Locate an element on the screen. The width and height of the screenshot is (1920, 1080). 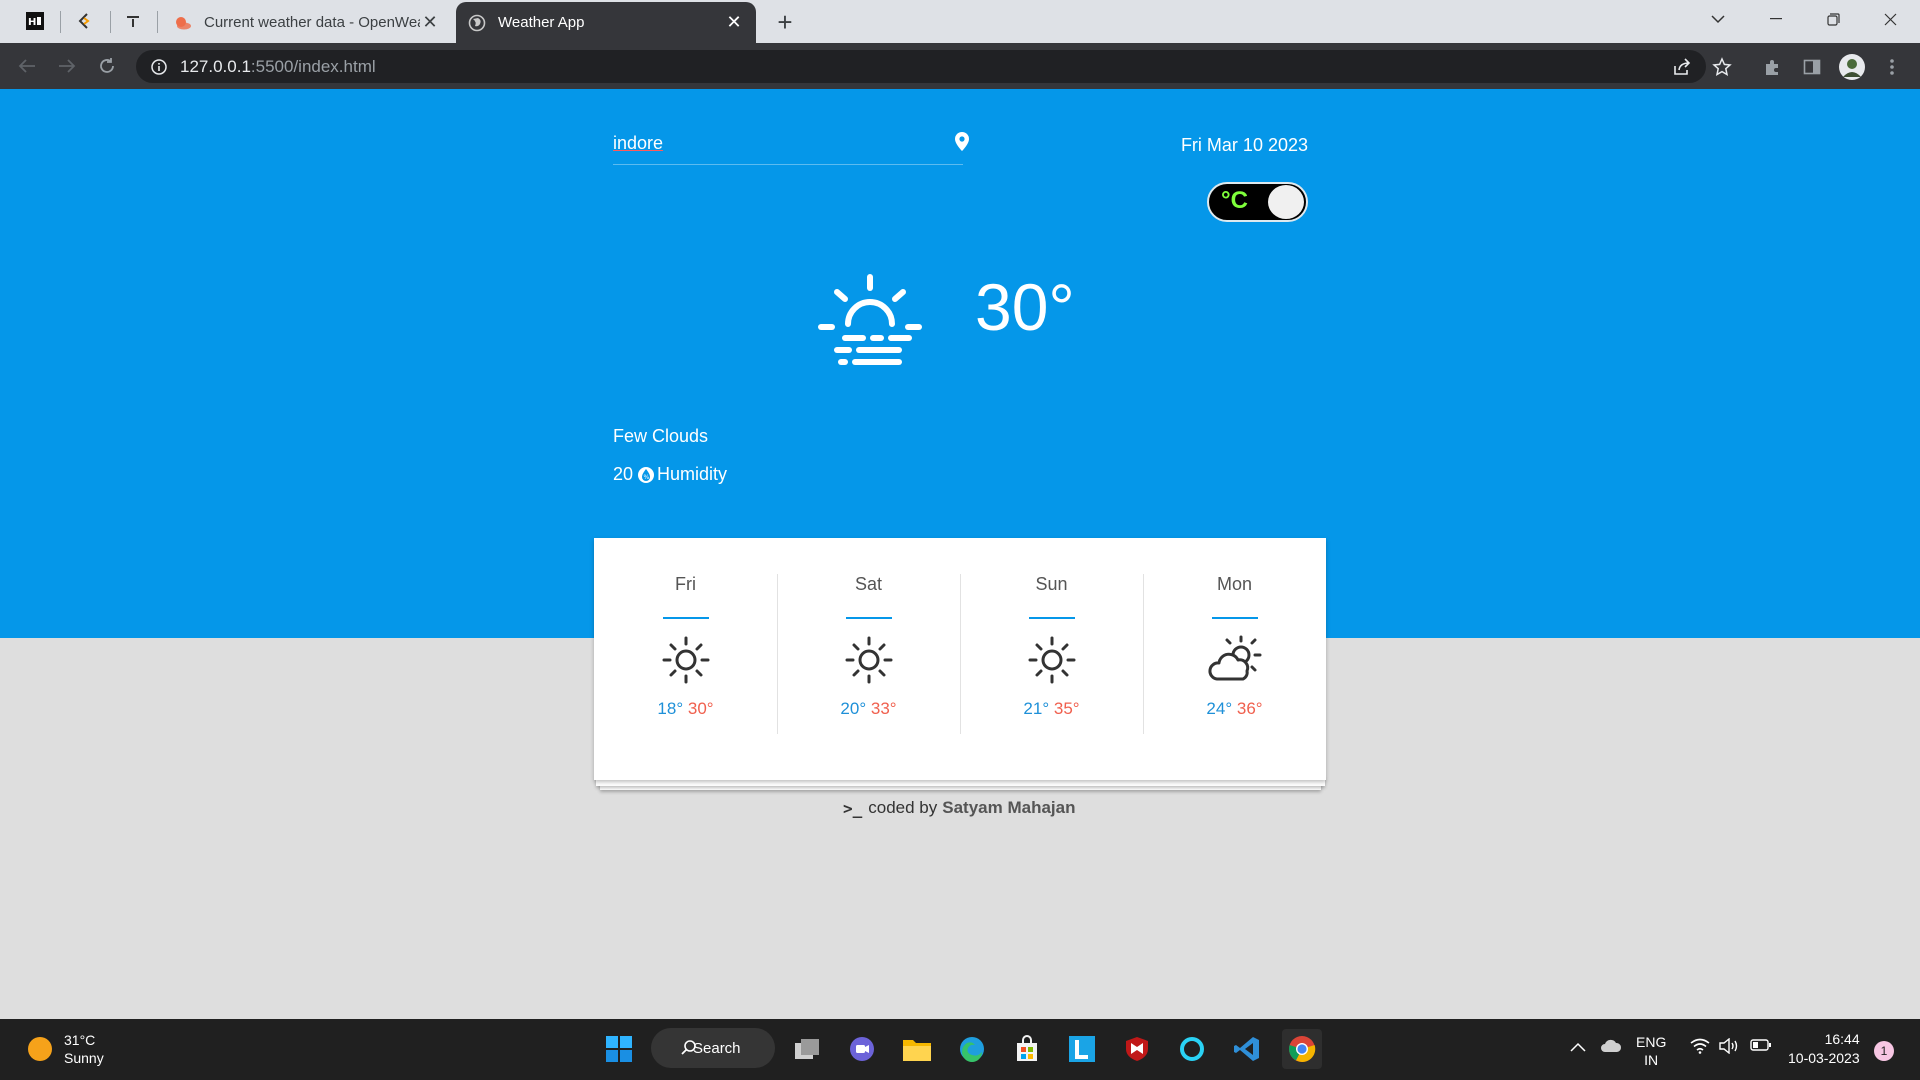
pinned-tab-download is located at coordinates (133, 21).